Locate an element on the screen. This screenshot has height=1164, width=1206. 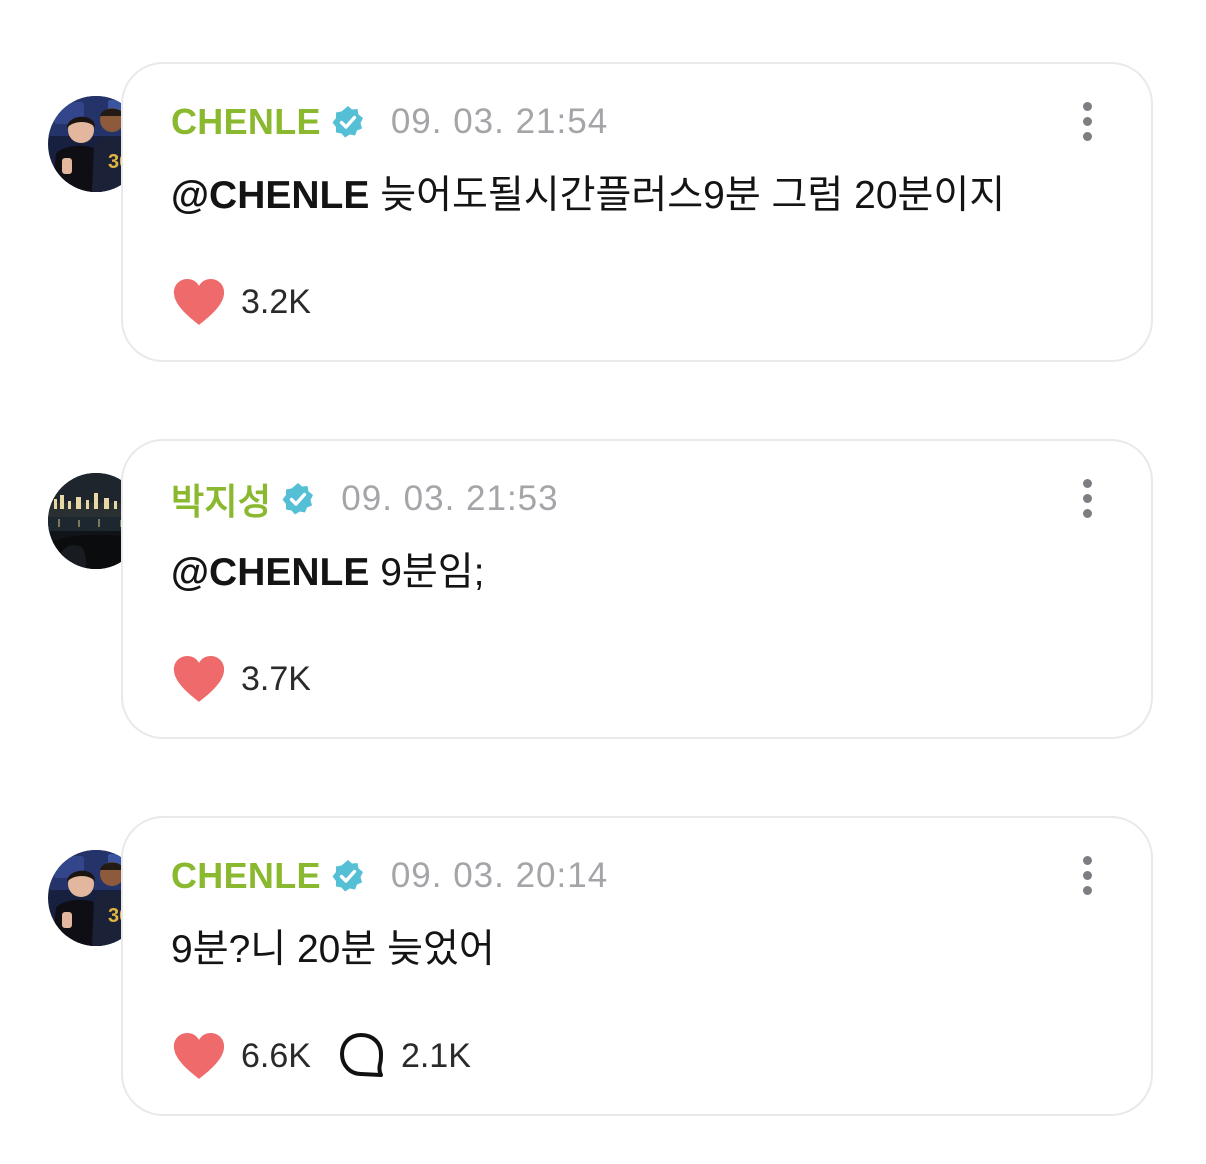
timestamp: 09. 03. 21:54 is located at coordinates (499, 121).